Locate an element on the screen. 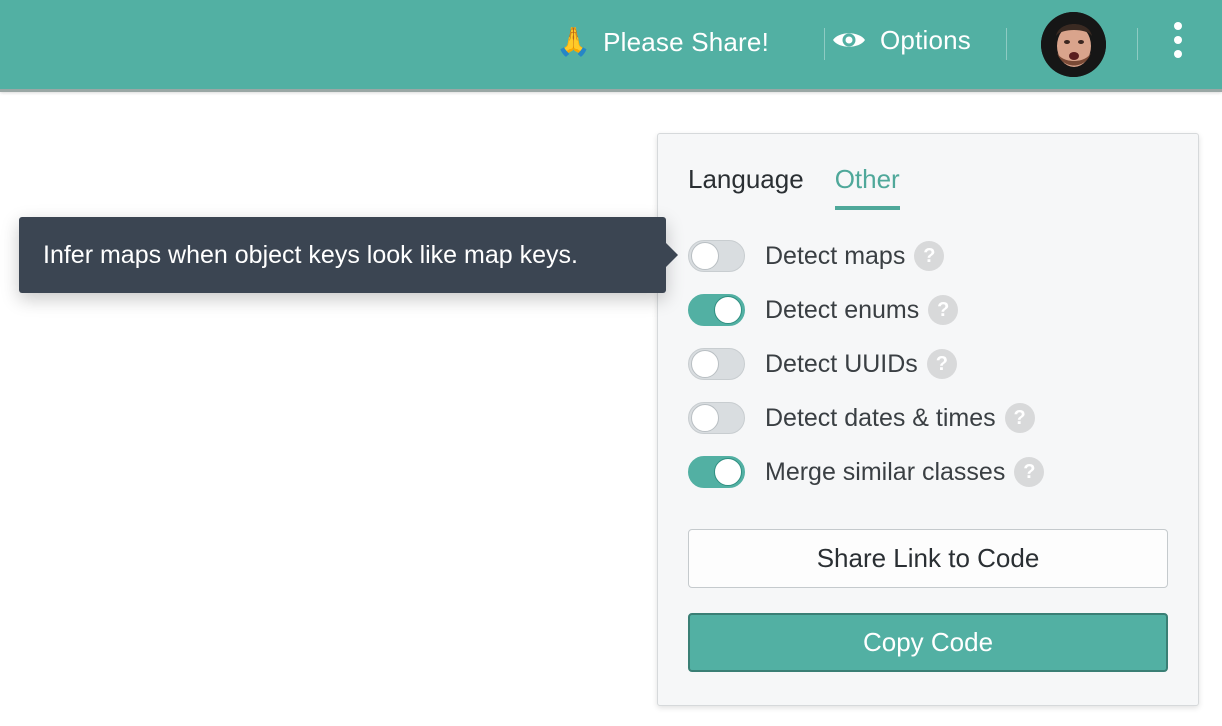 This screenshot has height=726, width=1222. tab-language: Language is located at coordinates (746, 187).